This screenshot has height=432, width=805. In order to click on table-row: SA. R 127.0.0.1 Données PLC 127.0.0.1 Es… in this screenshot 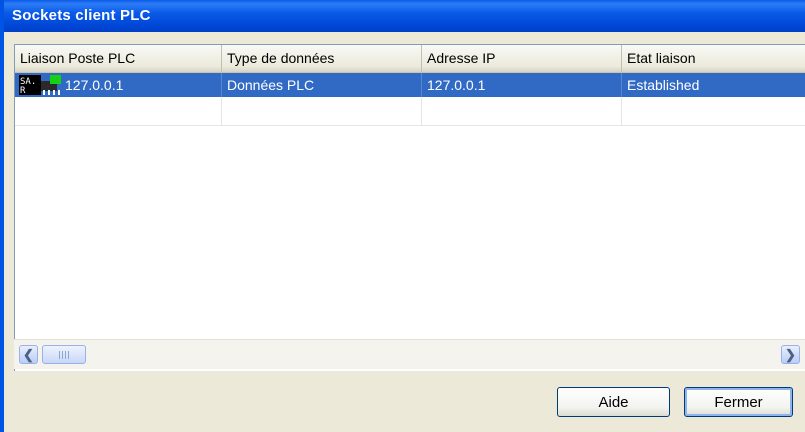, I will do `click(410, 85)`.